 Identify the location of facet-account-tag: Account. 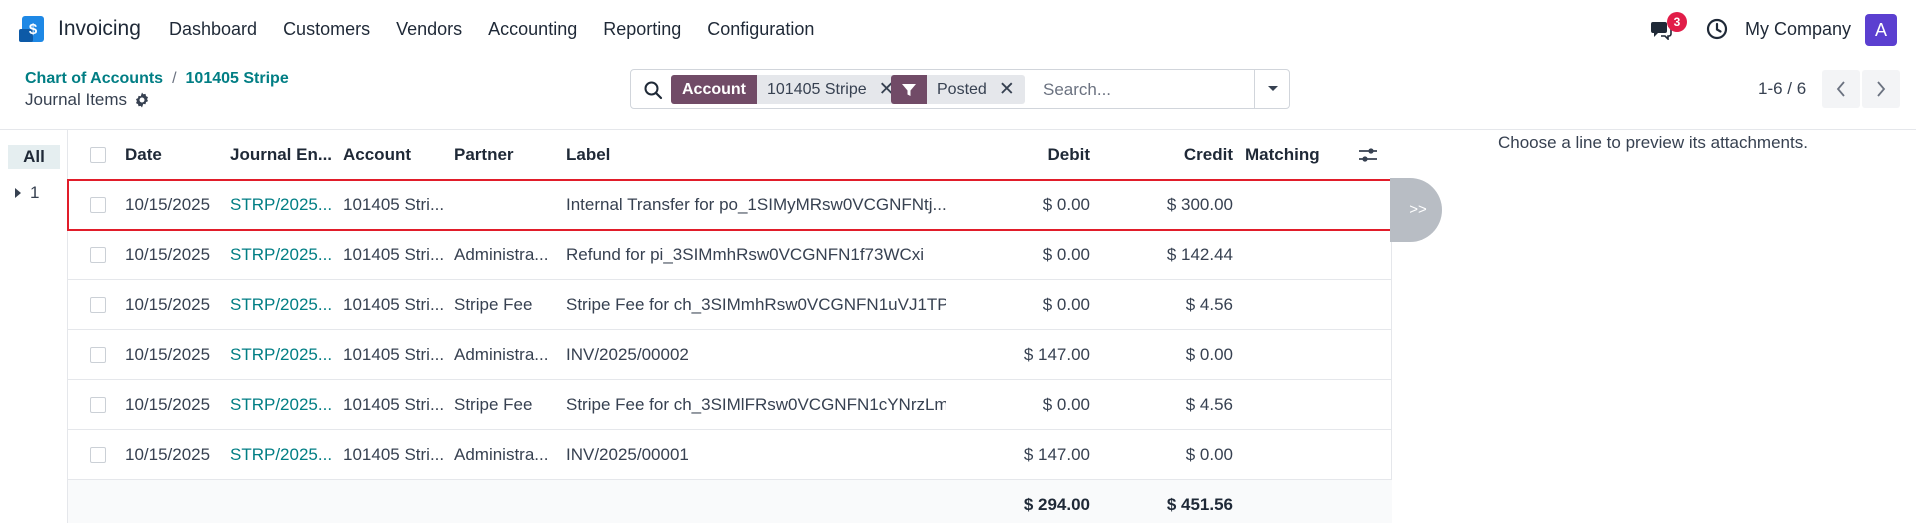
(714, 89).